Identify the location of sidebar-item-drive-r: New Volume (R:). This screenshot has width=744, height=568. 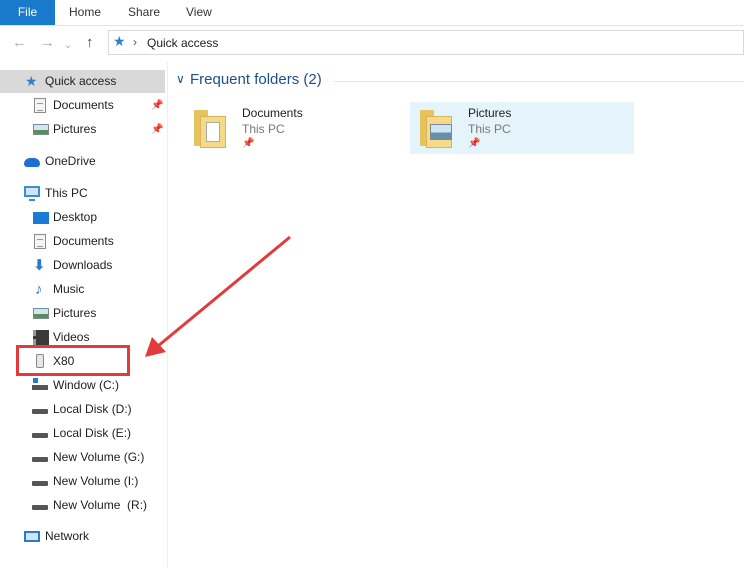
(82, 505).